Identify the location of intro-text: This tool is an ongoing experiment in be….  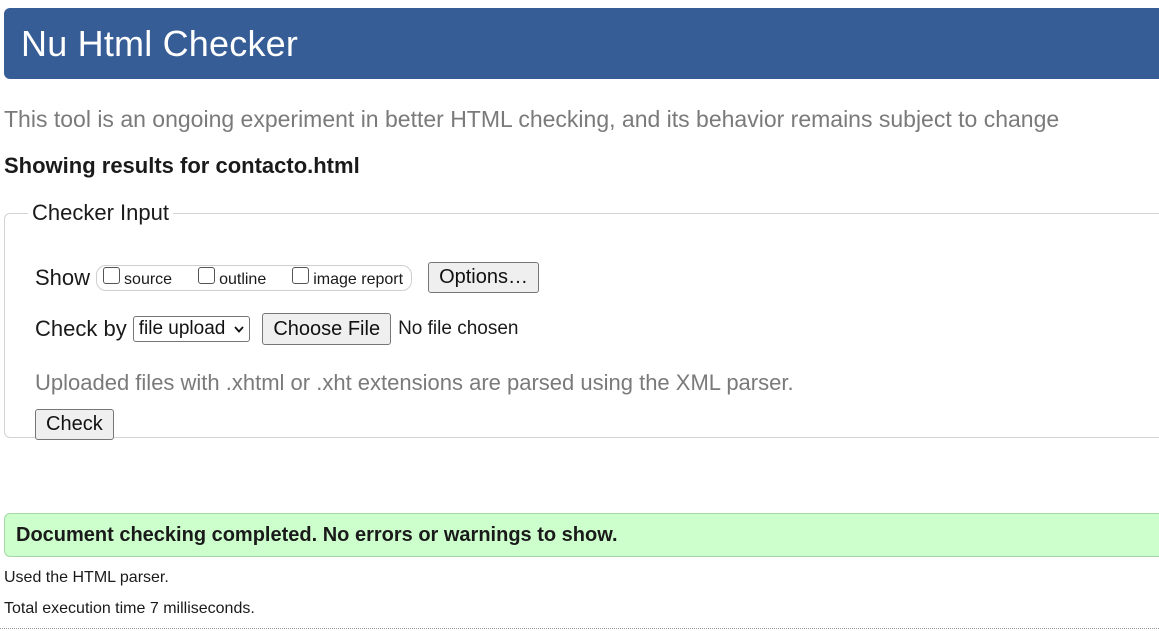
(532, 119).